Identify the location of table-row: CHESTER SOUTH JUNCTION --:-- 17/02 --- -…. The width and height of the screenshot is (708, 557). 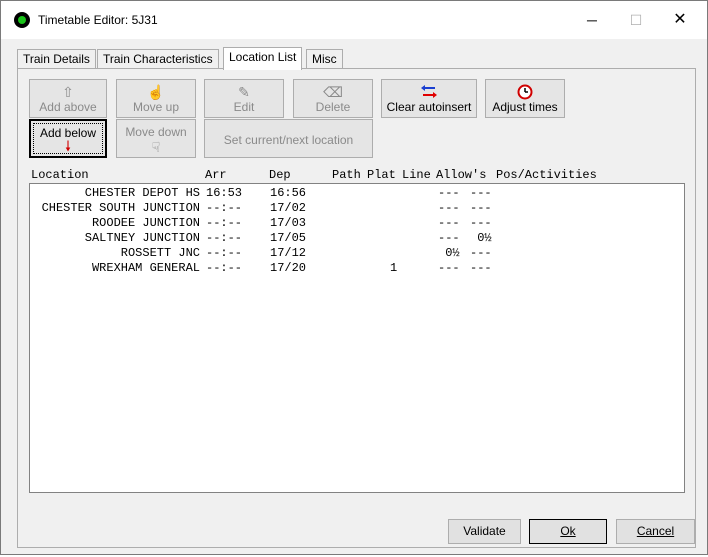
(357, 208).